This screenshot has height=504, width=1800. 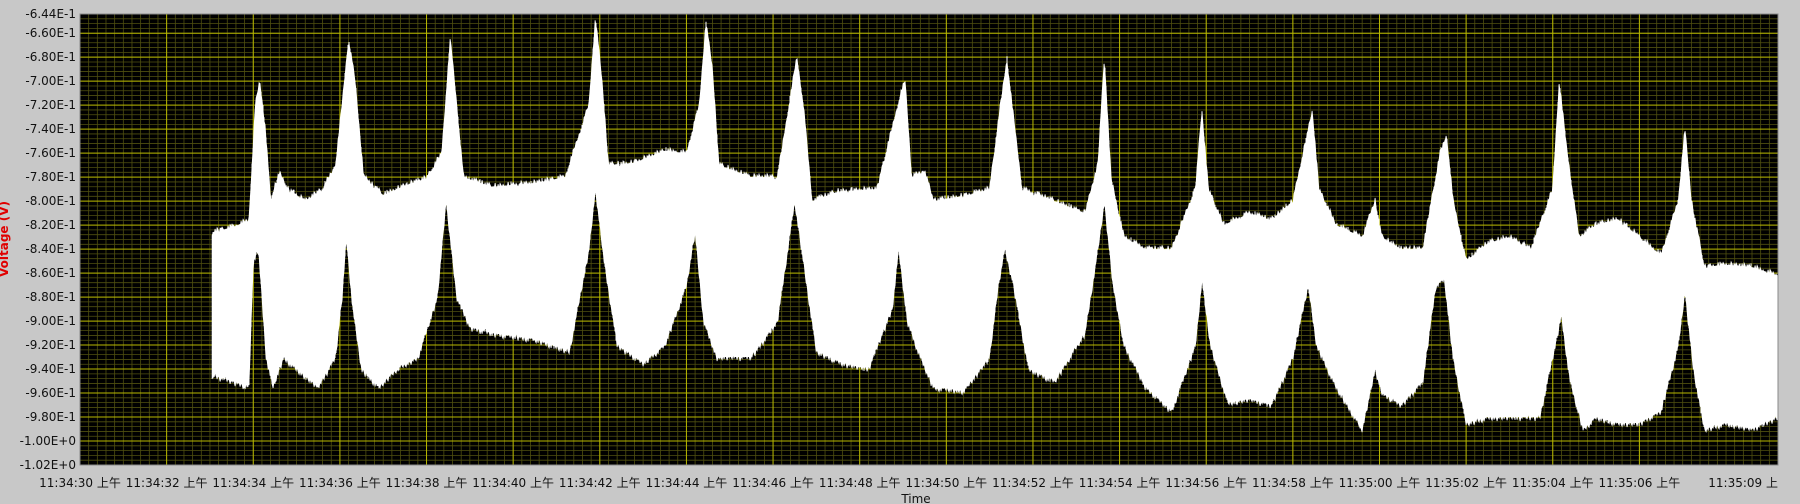 What do you see at coordinates (860, 483) in the screenshot?
I see `x-tick-label: 11:34:48 上午` at bounding box center [860, 483].